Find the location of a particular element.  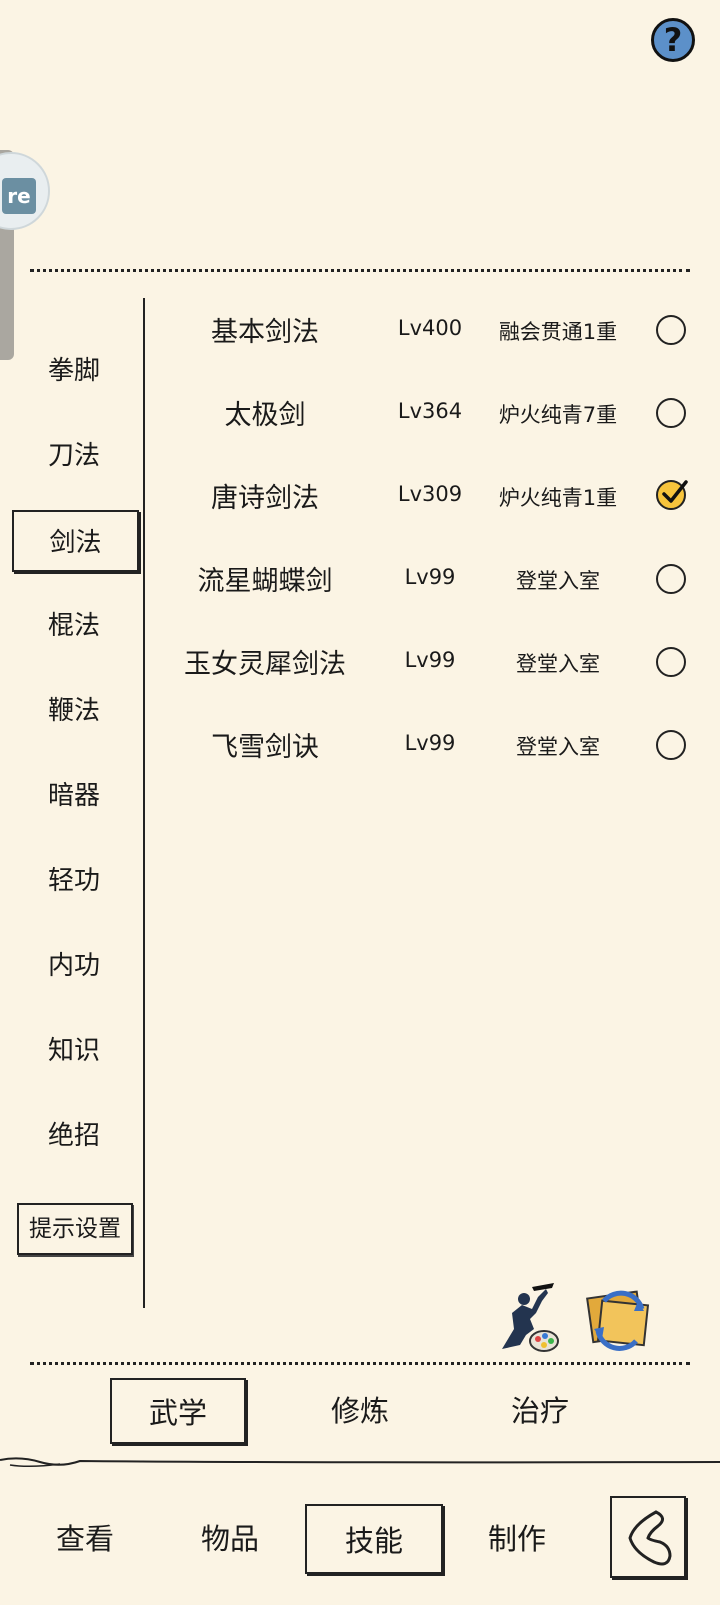

nav-chakan: 查看 is located at coordinates (85, 1539).